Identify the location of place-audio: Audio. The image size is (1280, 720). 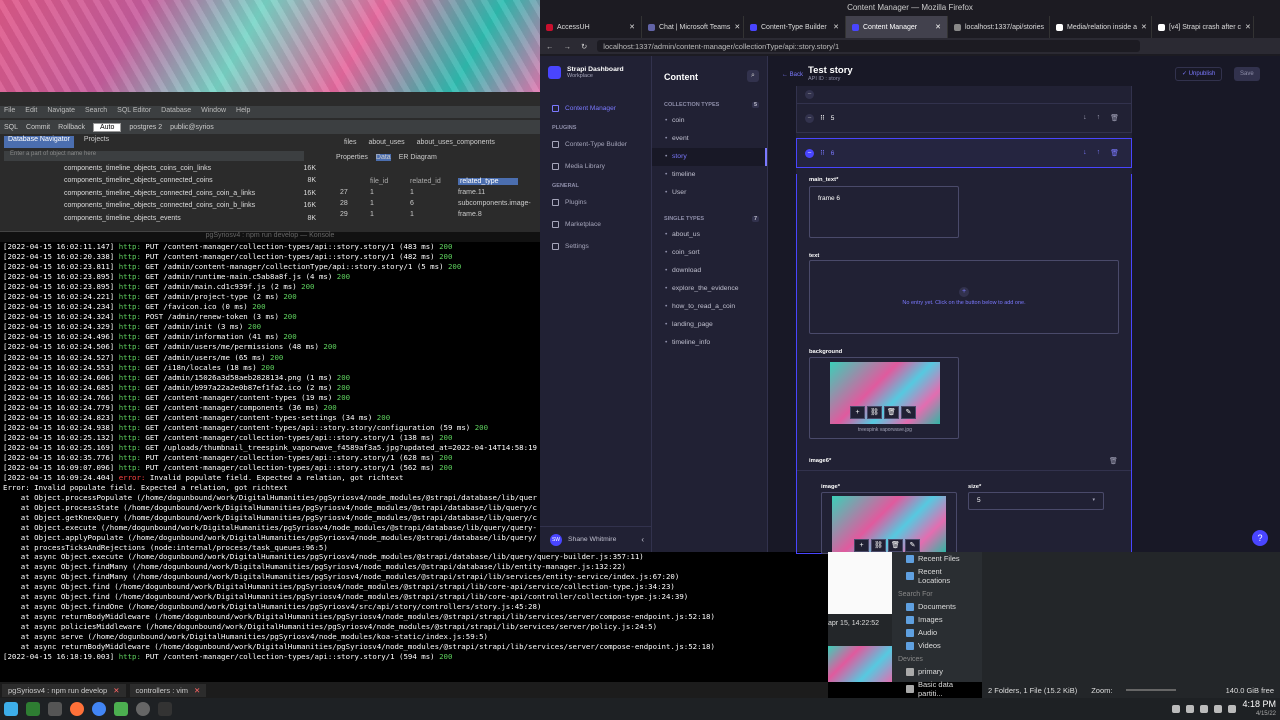
(937, 632).